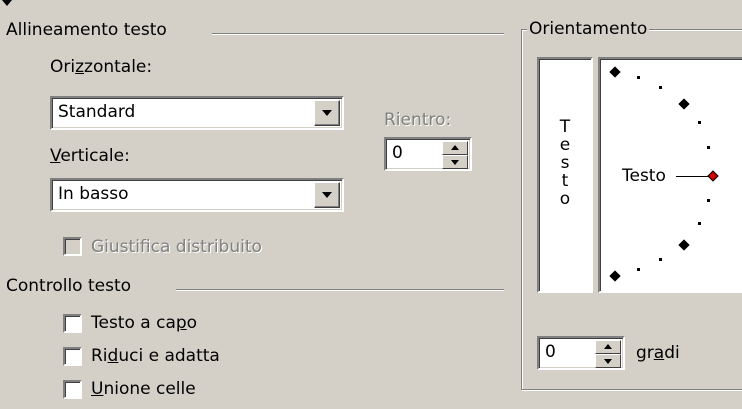 This screenshot has width=742, height=409. I want to click on degrees-spin-down-button, so click(608, 361).